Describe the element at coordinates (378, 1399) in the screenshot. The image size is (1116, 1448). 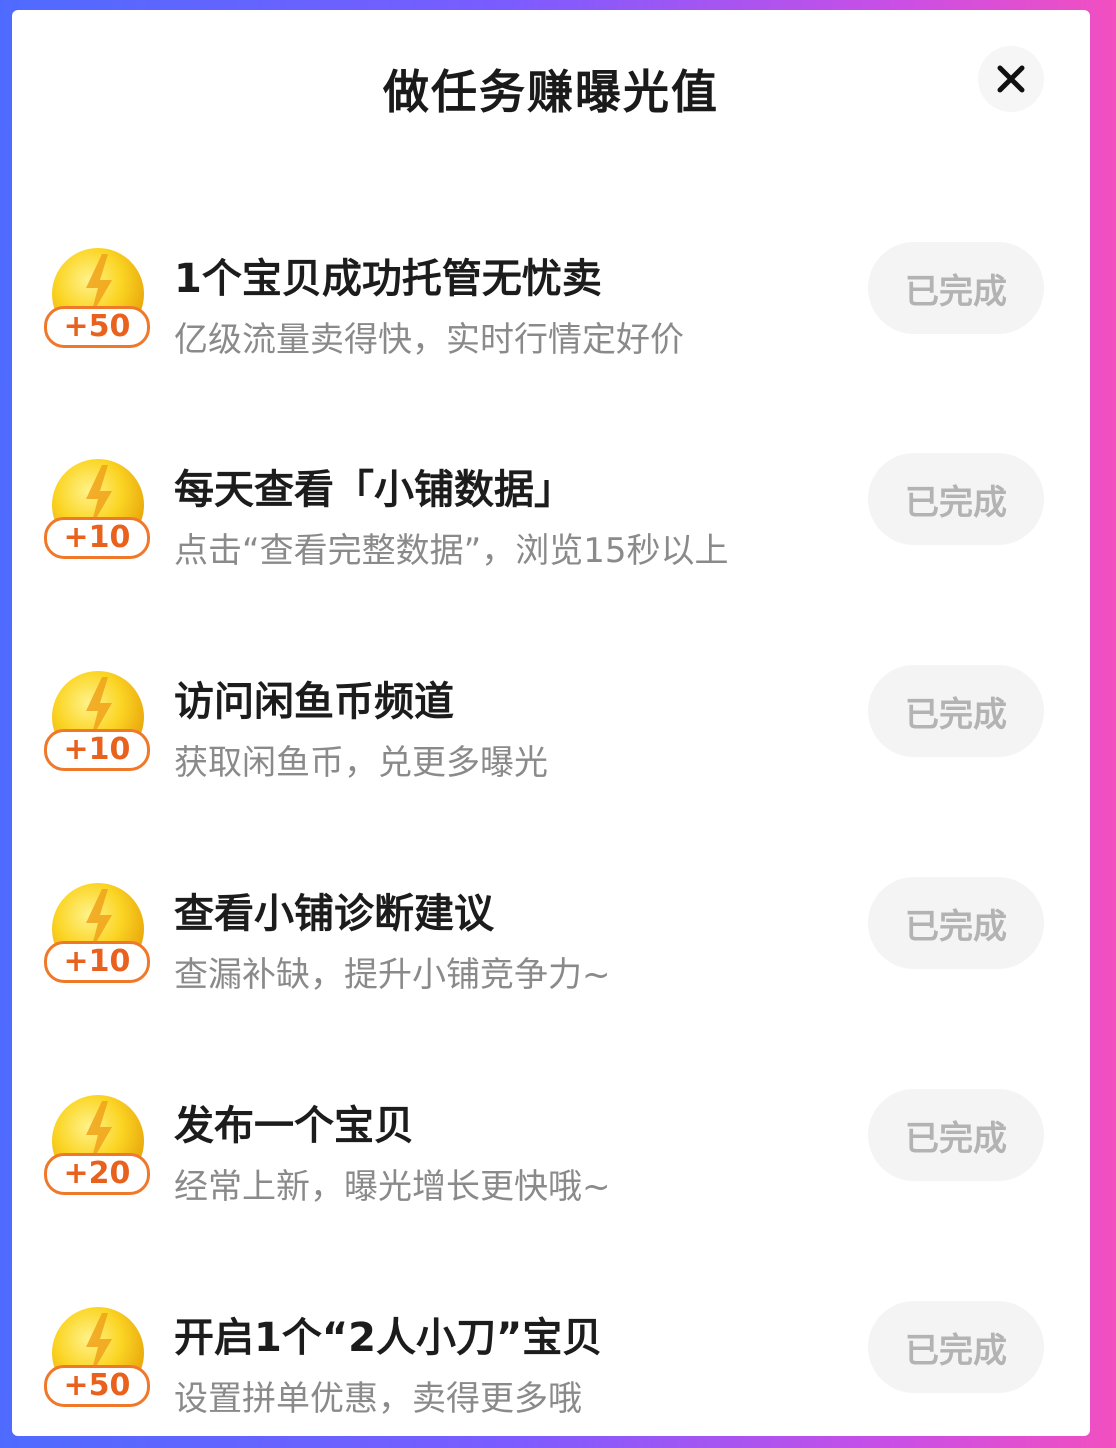
I see `task-description: 设置拼单优惠，卖得更多哦` at that location.